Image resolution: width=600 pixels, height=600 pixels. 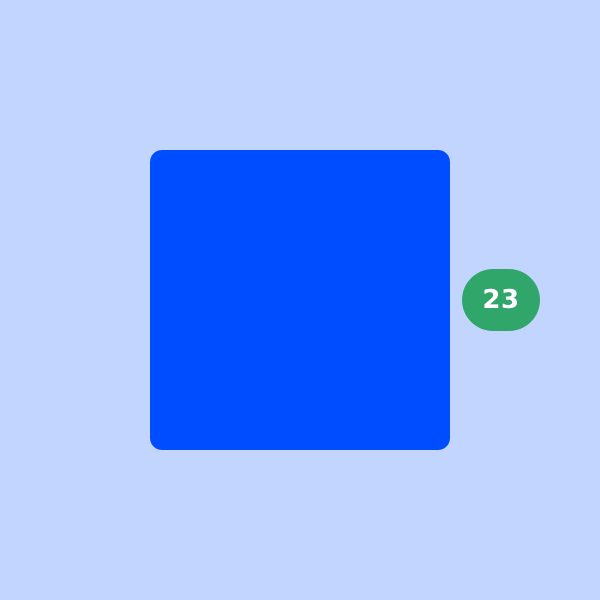 I want to click on count-badge: 23, so click(x=501, y=300).